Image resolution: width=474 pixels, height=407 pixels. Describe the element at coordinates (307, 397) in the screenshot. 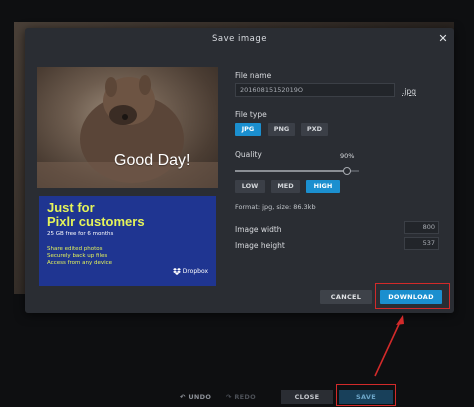

I see `close-button: CLOSE` at that location.